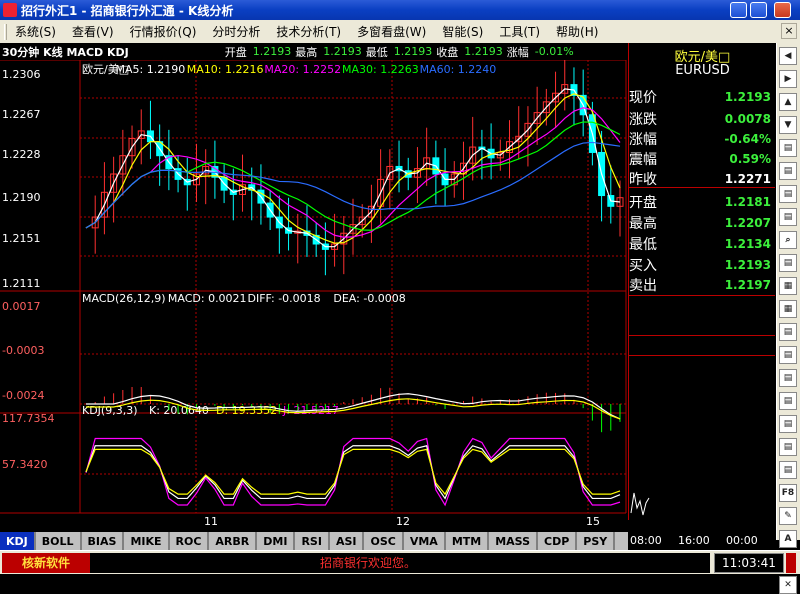  What do you see at coordinates (643, 224) in the screenshot?
I see `quote-row-label: 最高` at bounding box center [643, 224].